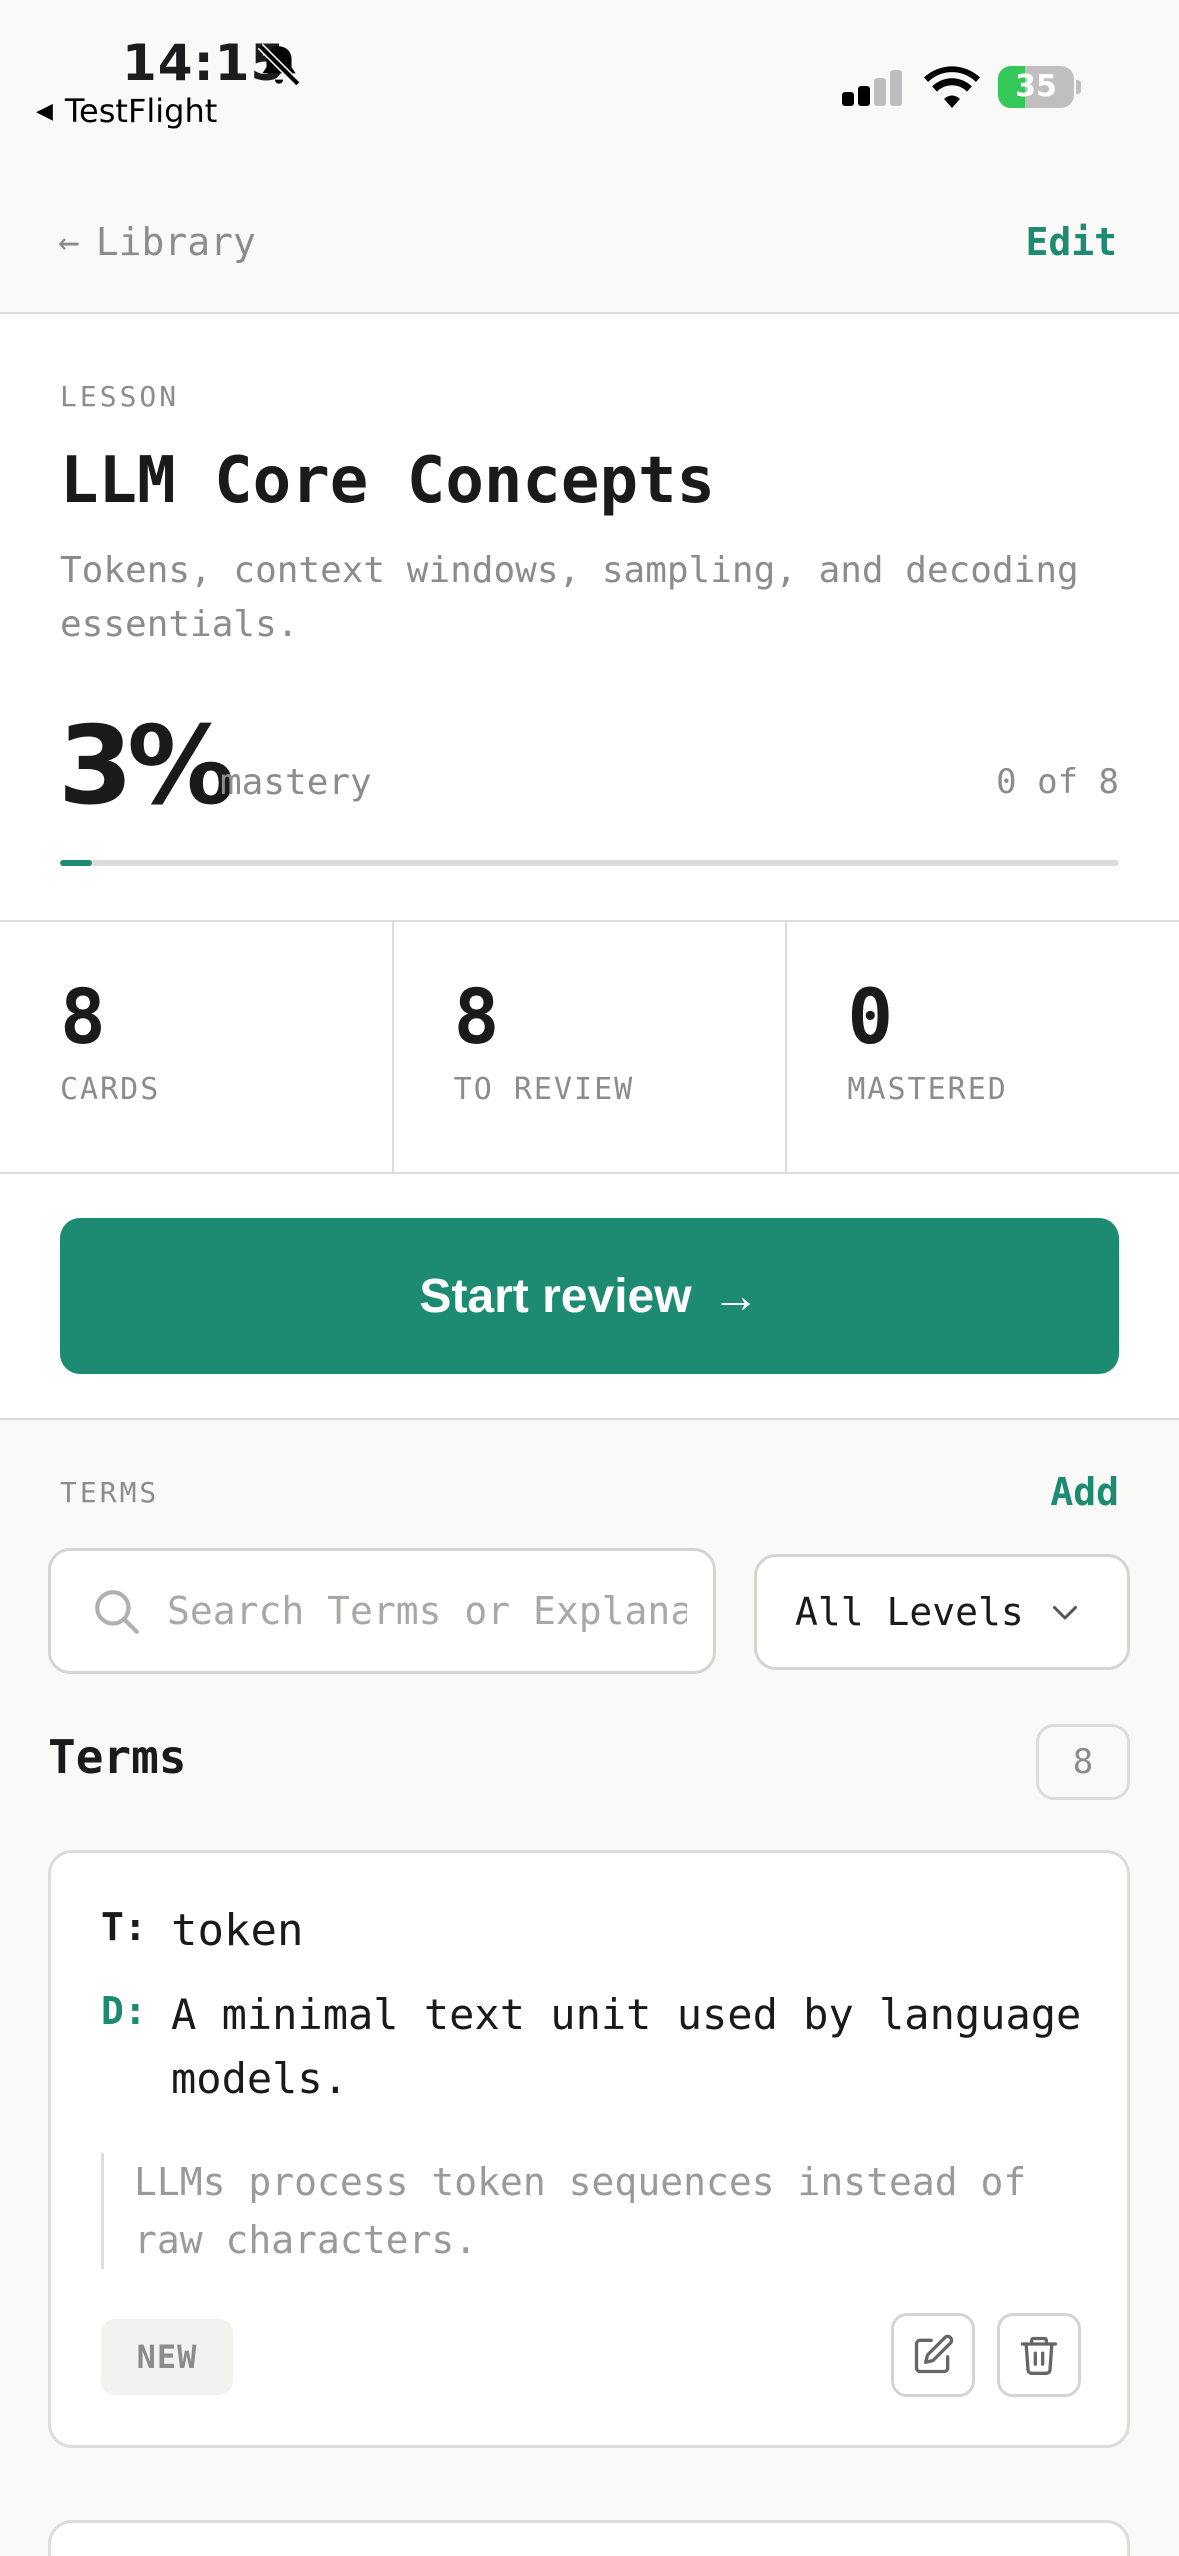 The width and height of the screenshot is (1179, 2556). I want to click on back-to-app-link: ◀ TestFlight, so click(126, 111).